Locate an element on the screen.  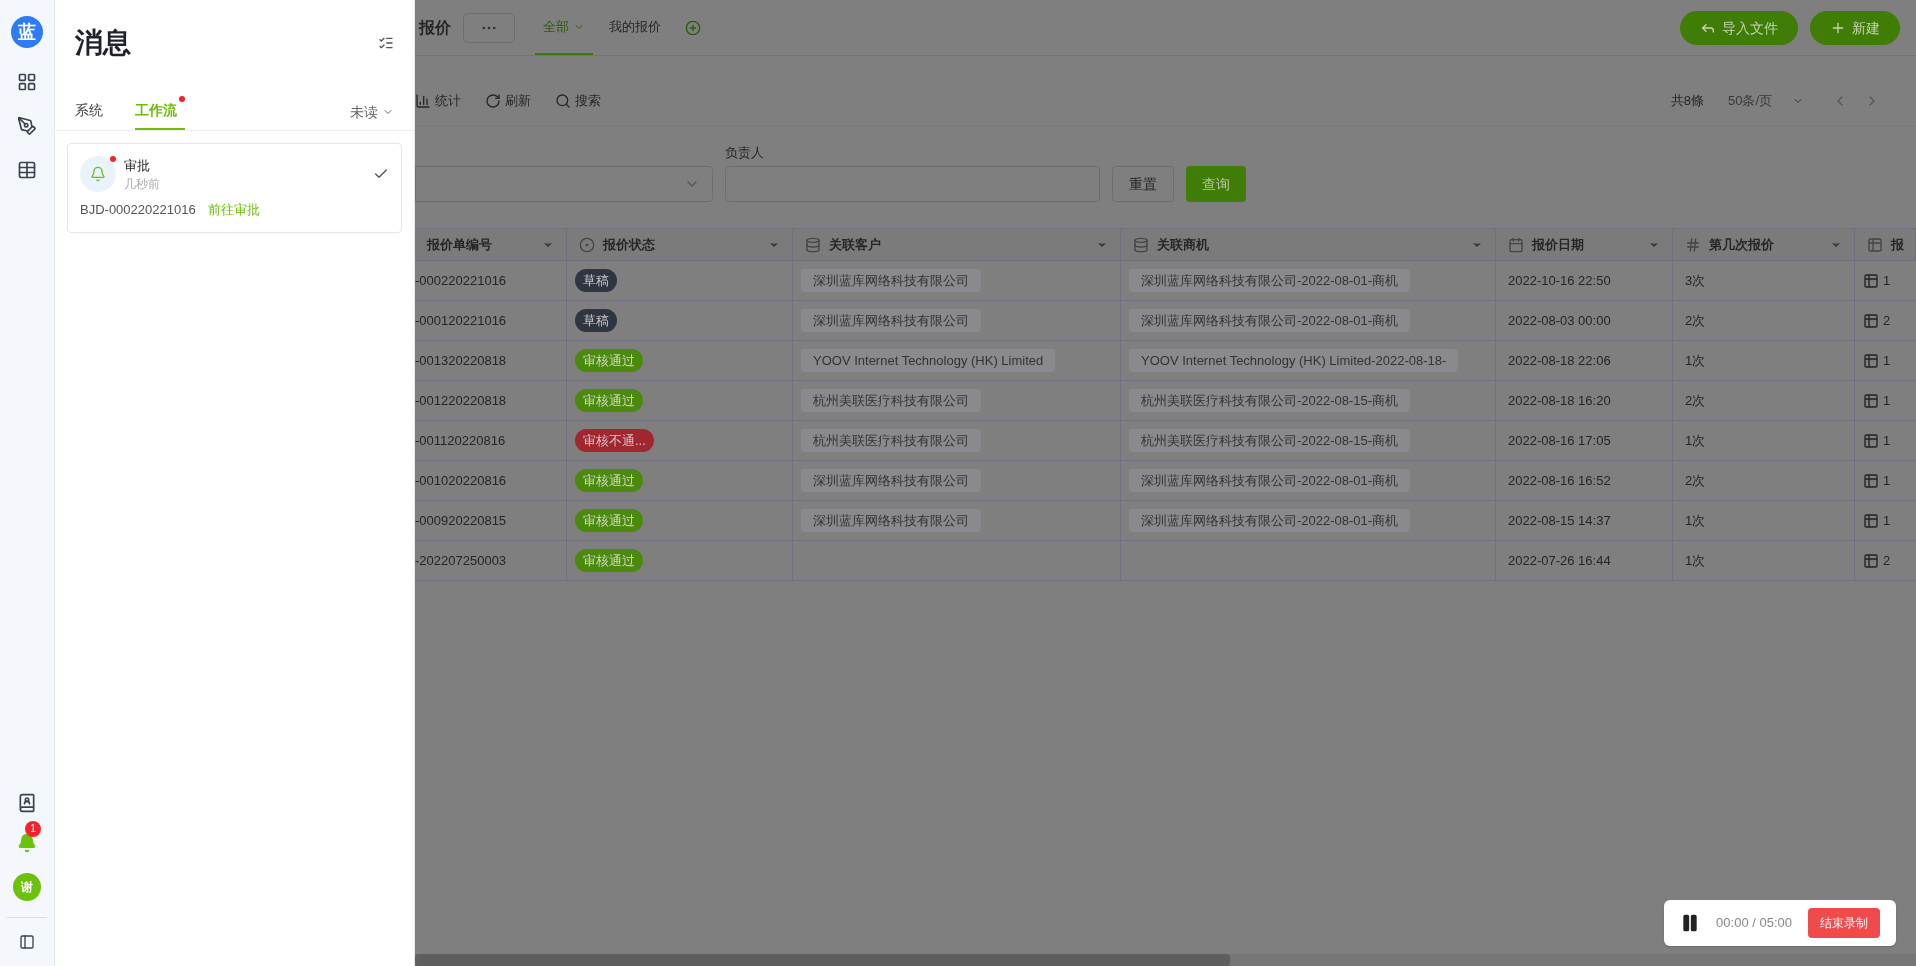
contacts-icon is located at coordinates (27, 803).